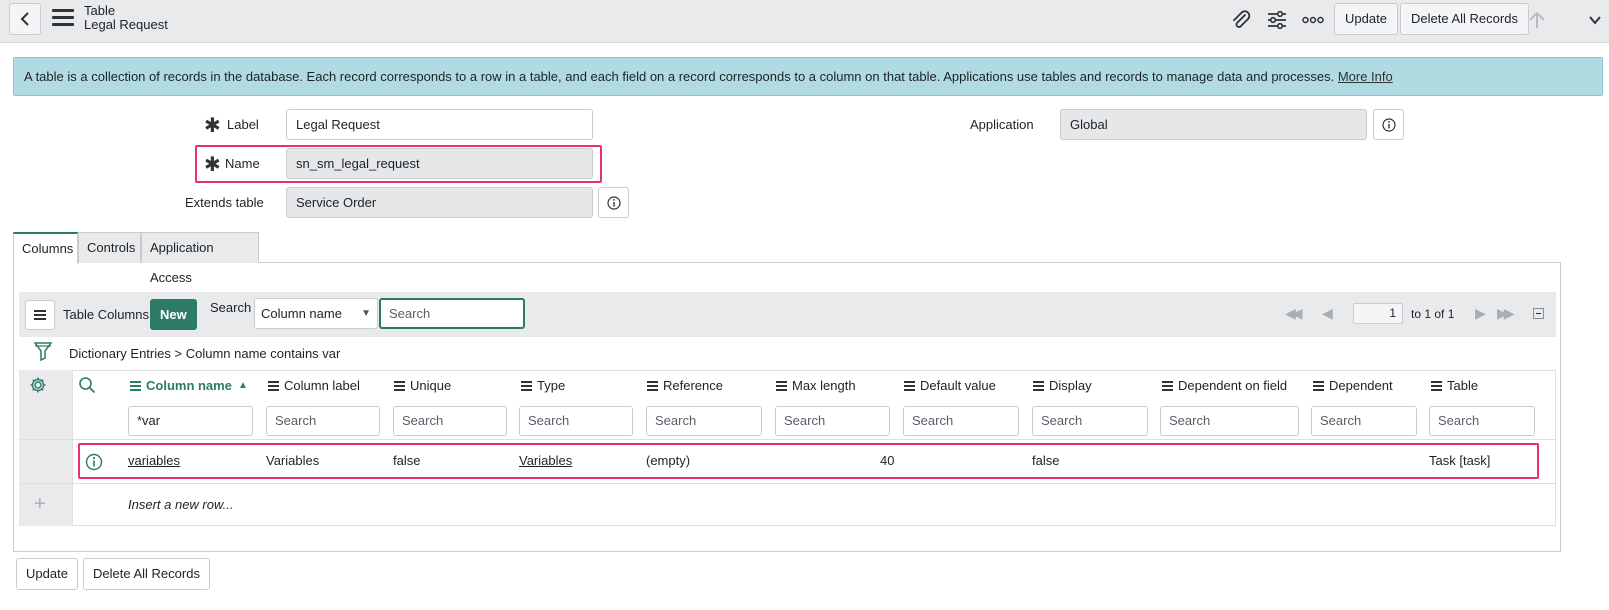 The height and width of the screenshot is (610, 1609). What do you see at coordinates (40, 504) in the screenshot?
I see `plus-icon: +` at bounding box center [40, 504].